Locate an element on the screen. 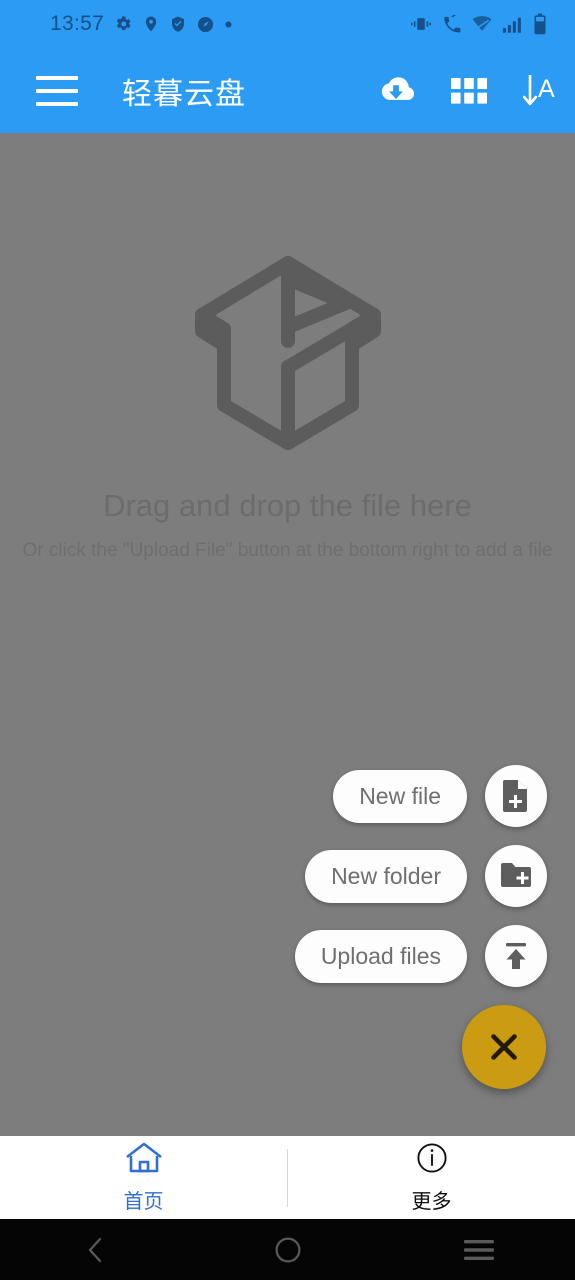 This screenshot has height=1280, width=575. system-recents-button is located at coordinates (479, 1250).